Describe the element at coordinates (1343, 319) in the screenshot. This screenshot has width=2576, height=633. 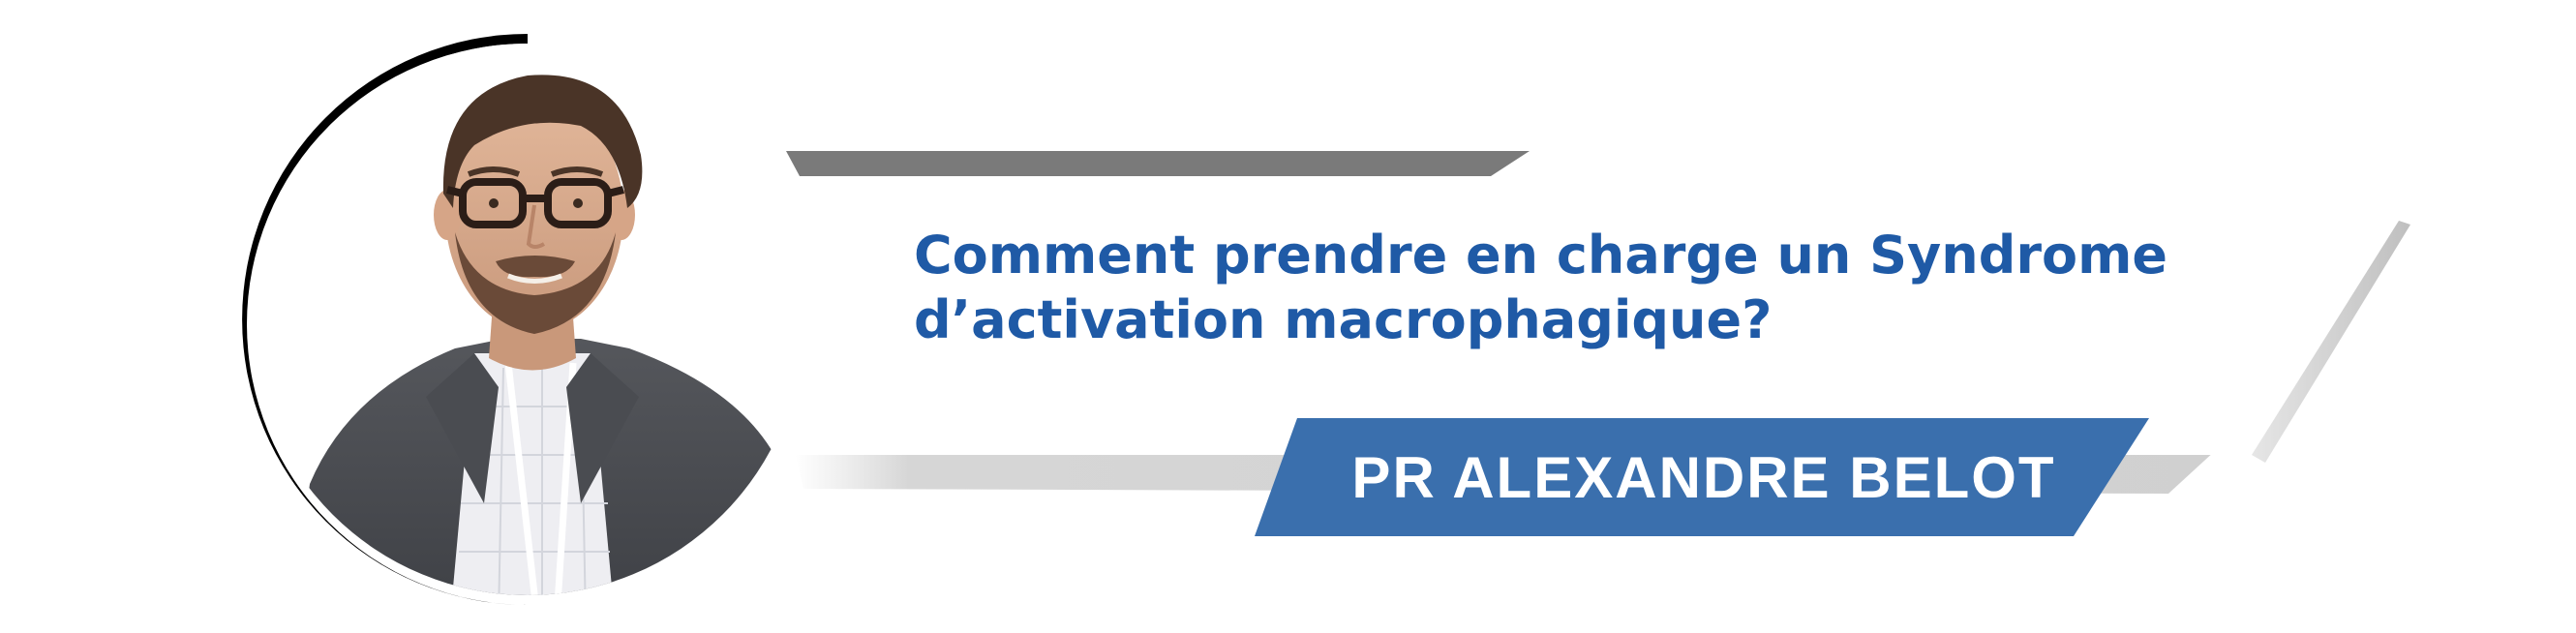
I see `talk-title-line-2: d’activation macrophagique?` at that location.